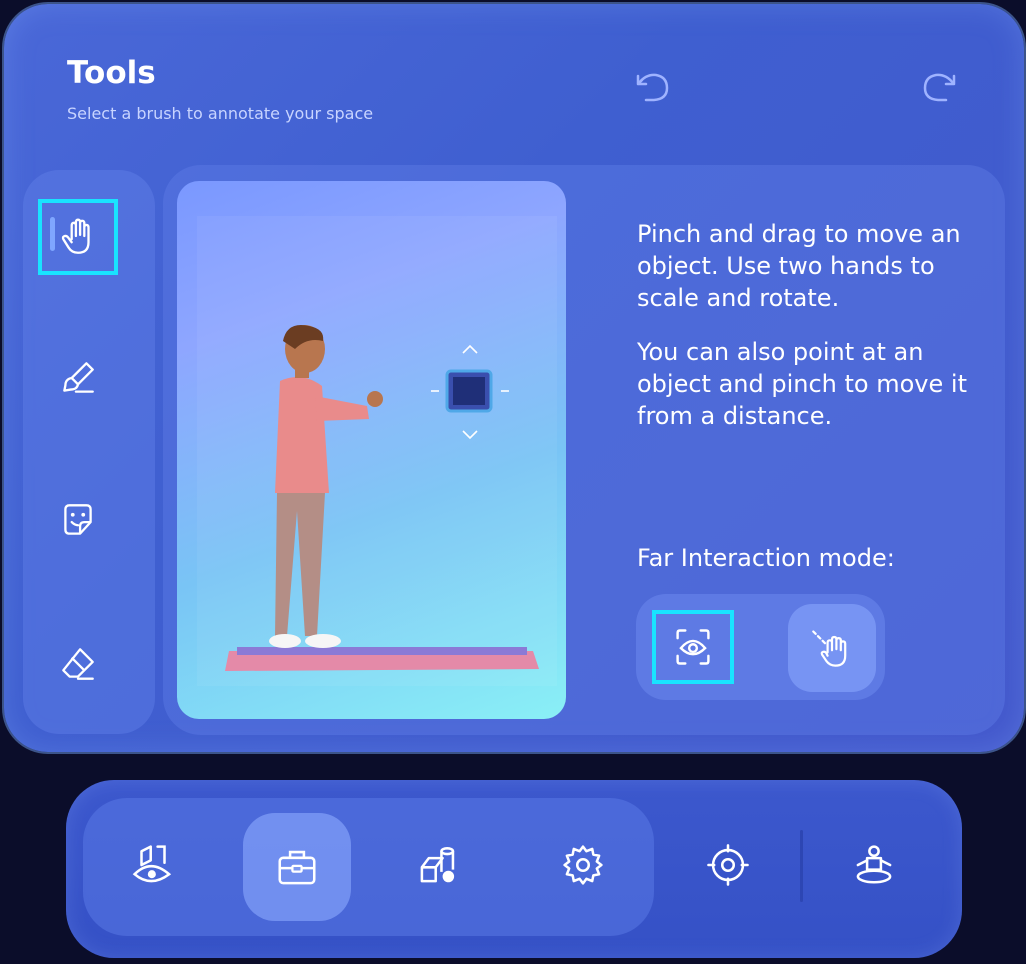 The image size is (1026, 964). I want to click on settings-dock-button, so click(583, 865).